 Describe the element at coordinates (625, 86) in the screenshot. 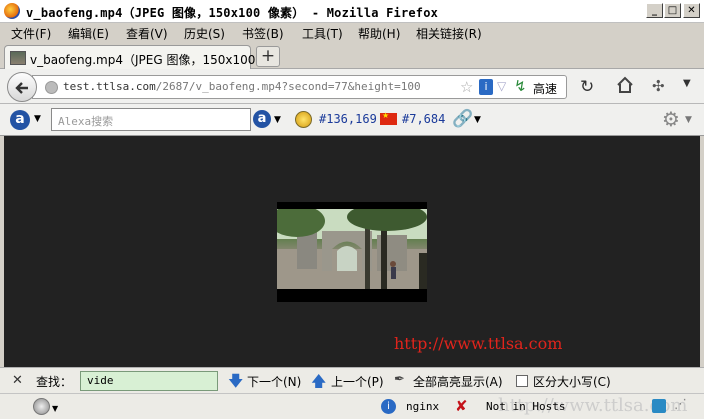

I see `home-icon` at that location.